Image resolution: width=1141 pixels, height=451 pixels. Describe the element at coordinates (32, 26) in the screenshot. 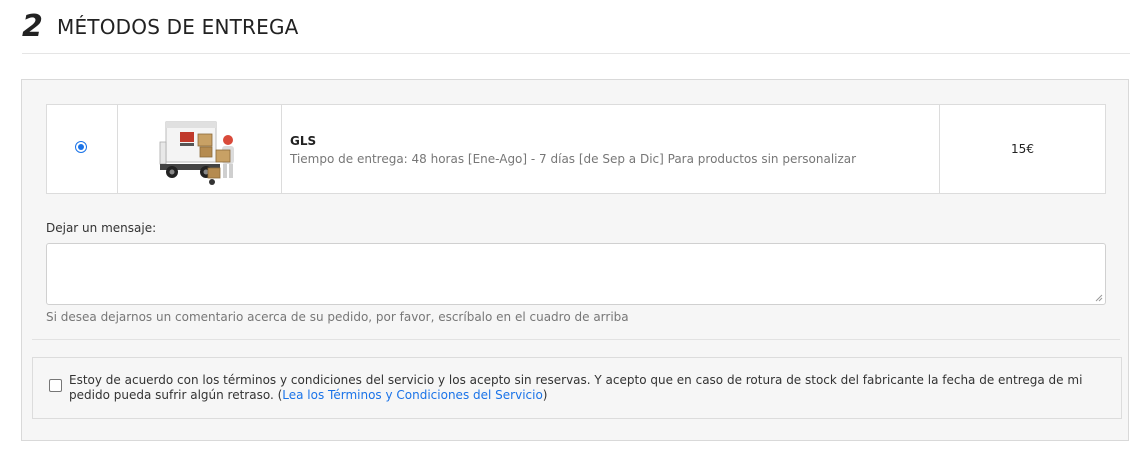

I see `step-number: 2` at that location.